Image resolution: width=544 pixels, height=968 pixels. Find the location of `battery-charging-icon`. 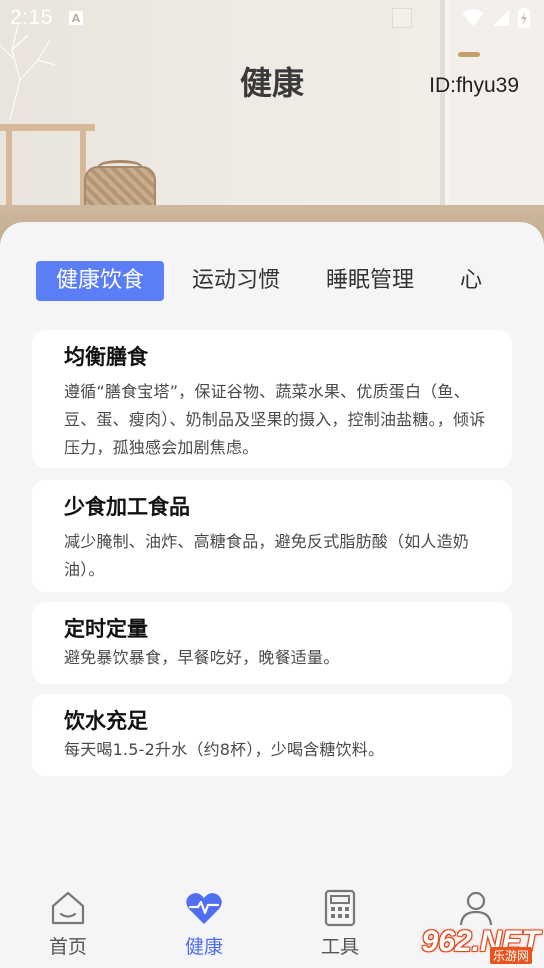

battery-charging-icon is located at coordinates (524, 18).